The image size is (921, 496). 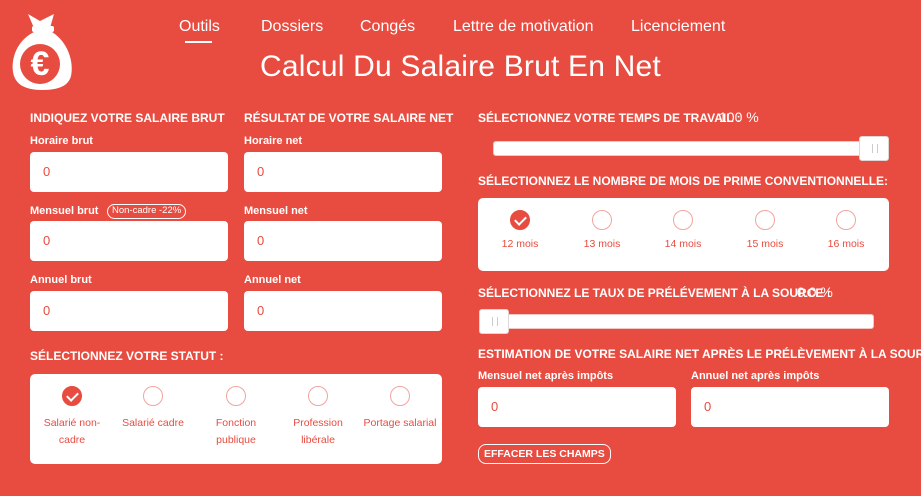 I want to click on prime-option-14: 14 mois, so click(x=683, y=231).